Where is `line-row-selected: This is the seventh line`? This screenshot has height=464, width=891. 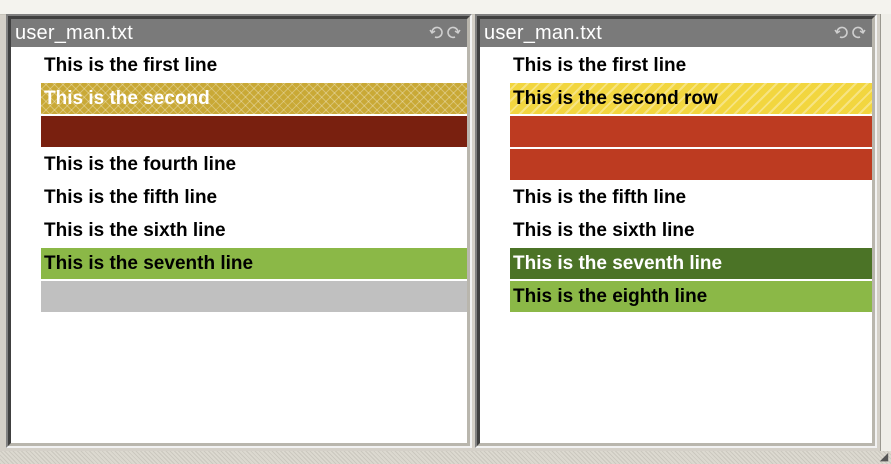
line-row-selected: This is the seventh line is located at coordinates (691, 263).